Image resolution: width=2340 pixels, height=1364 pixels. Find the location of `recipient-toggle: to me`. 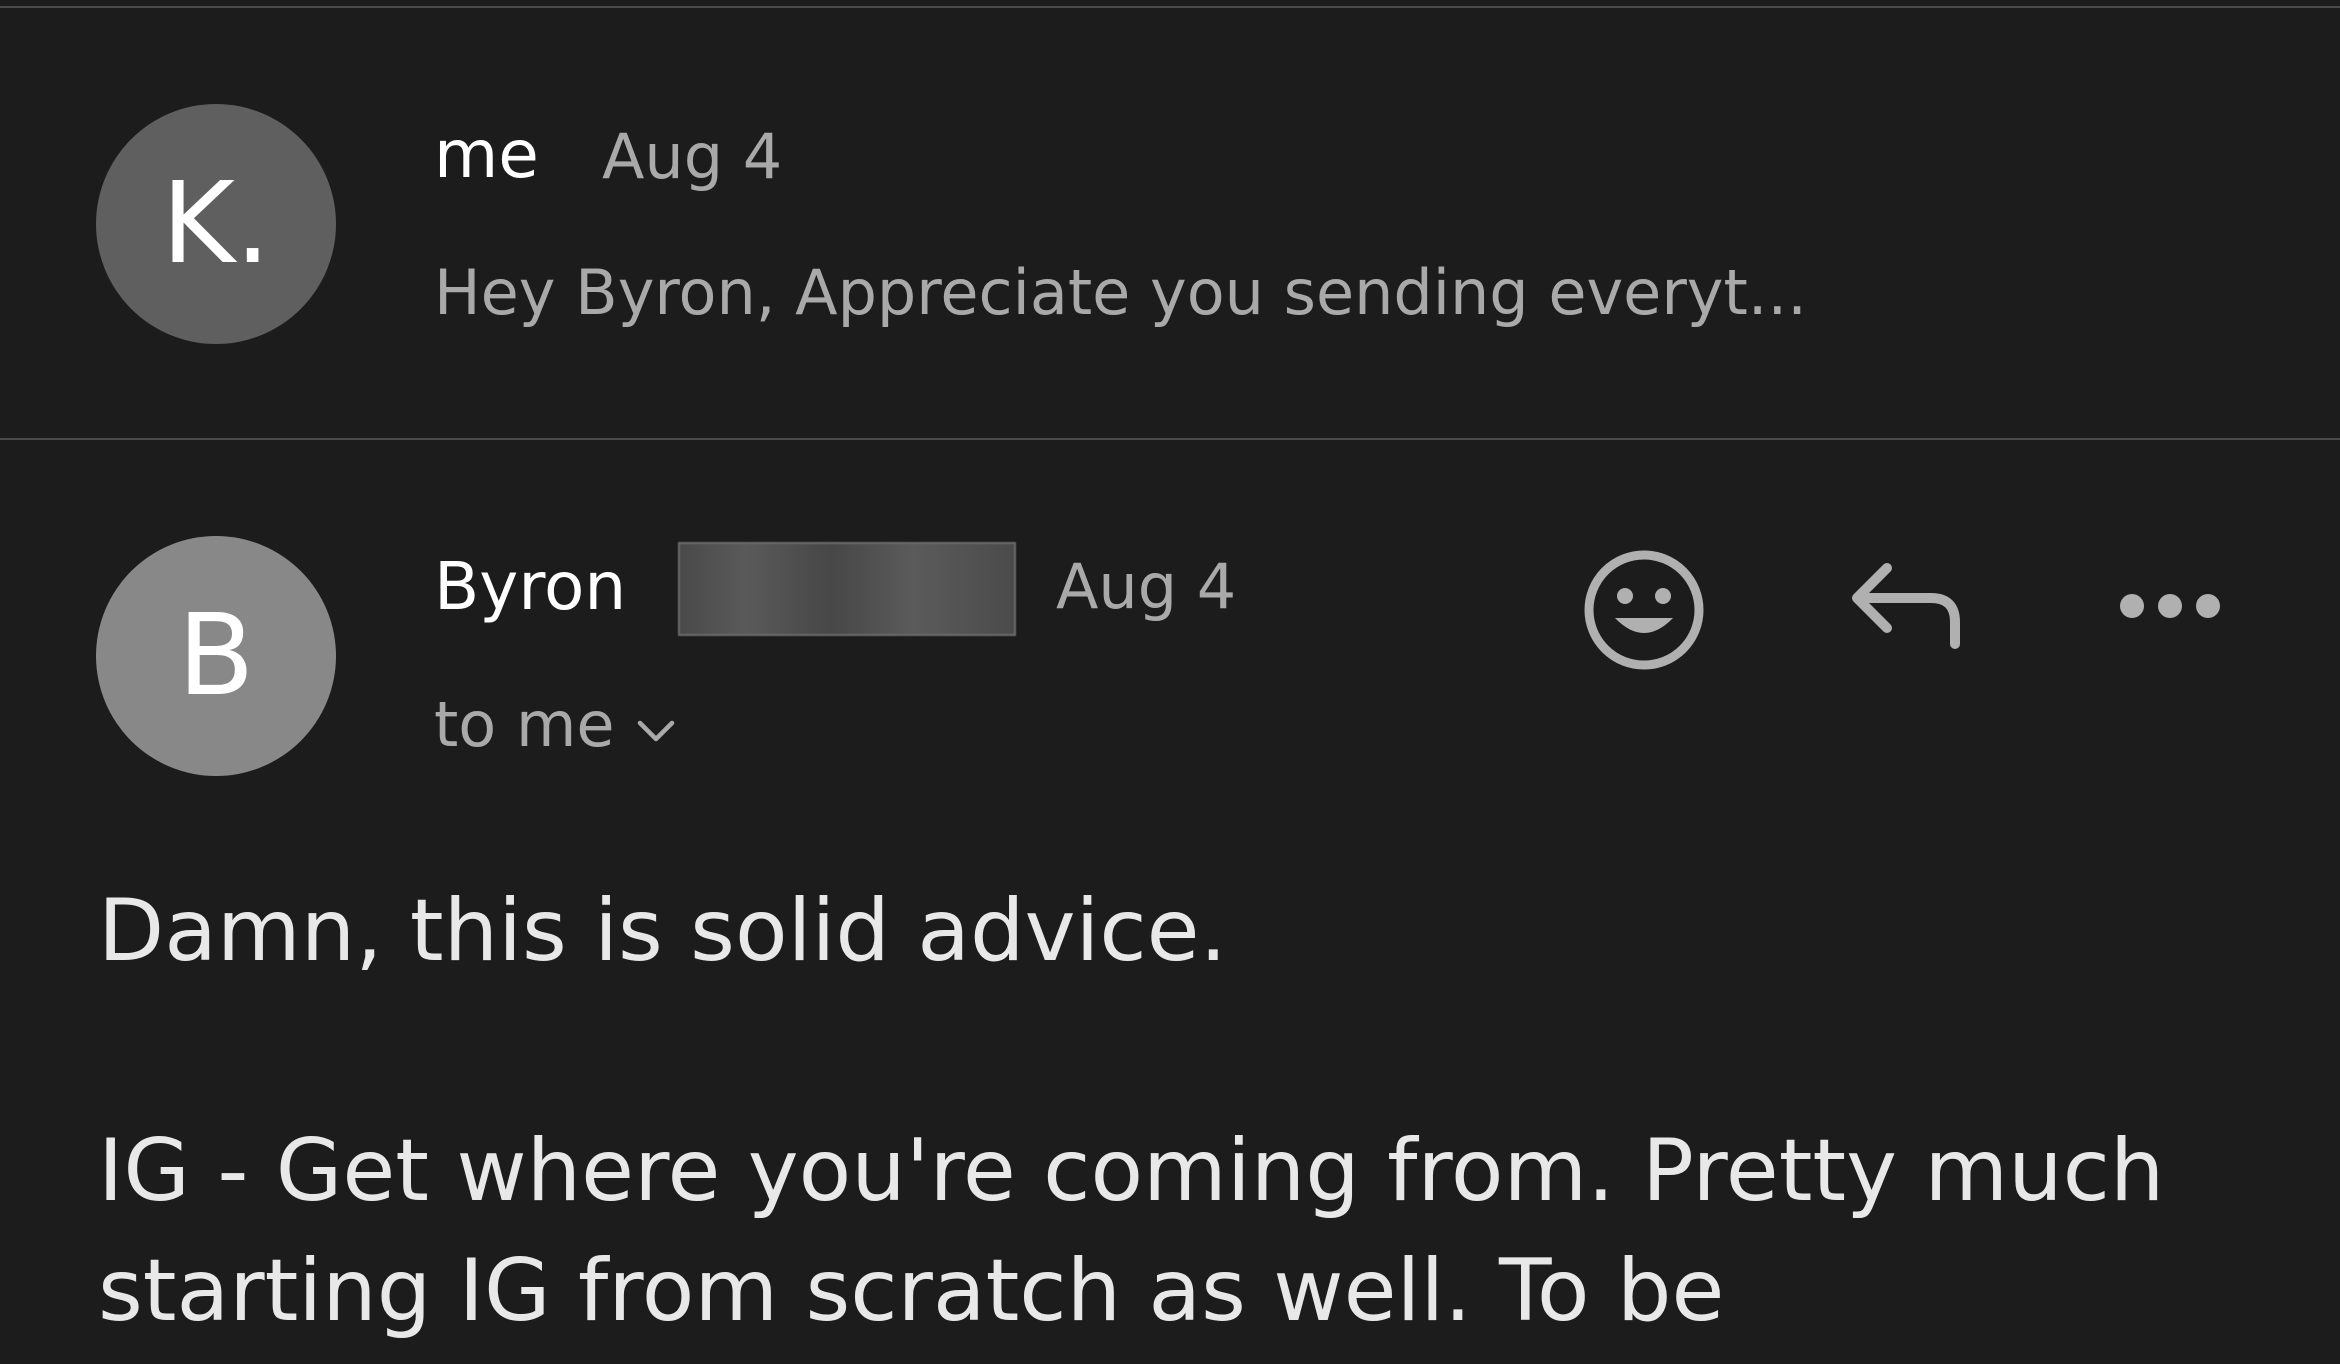

recipient-toggle: to me is located at coordinates (555, 725).